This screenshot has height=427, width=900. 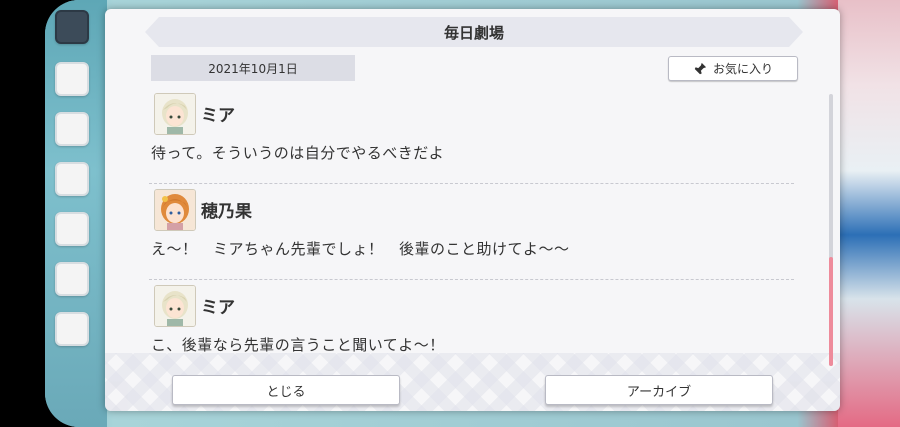 What do you see at coordinates (700, 68) in the screenshot?
I see `pin-icon` at bounding box center [700, 68].